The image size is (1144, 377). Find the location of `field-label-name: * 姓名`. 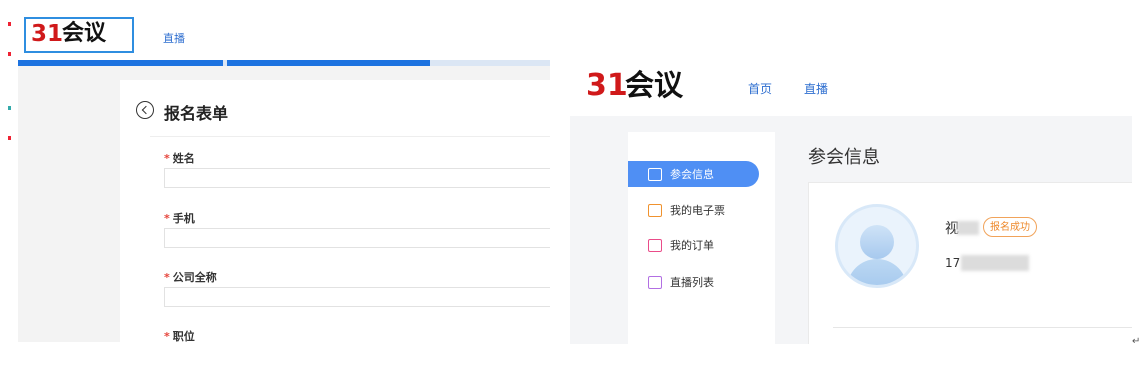

field-label-name: * 姓名 is located at coordinates (179, 158).